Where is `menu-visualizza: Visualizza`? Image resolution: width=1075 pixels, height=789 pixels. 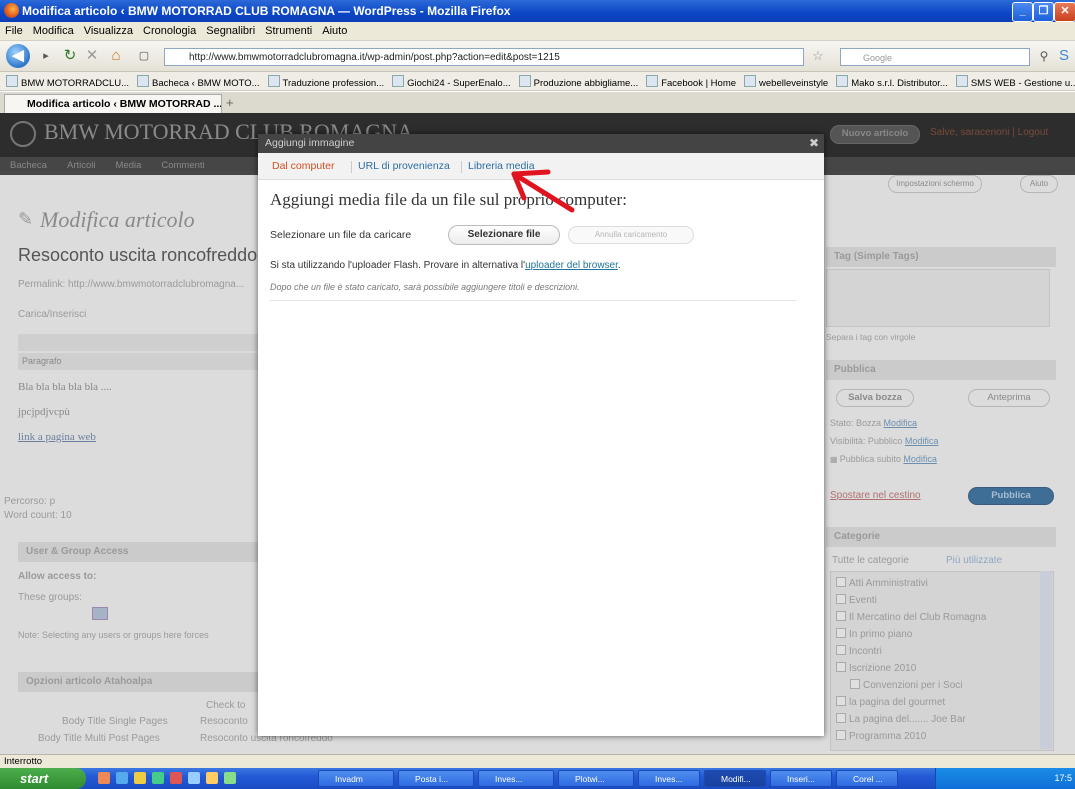
menu-visualizza: Visualizza is located at coordinates (108, 29).